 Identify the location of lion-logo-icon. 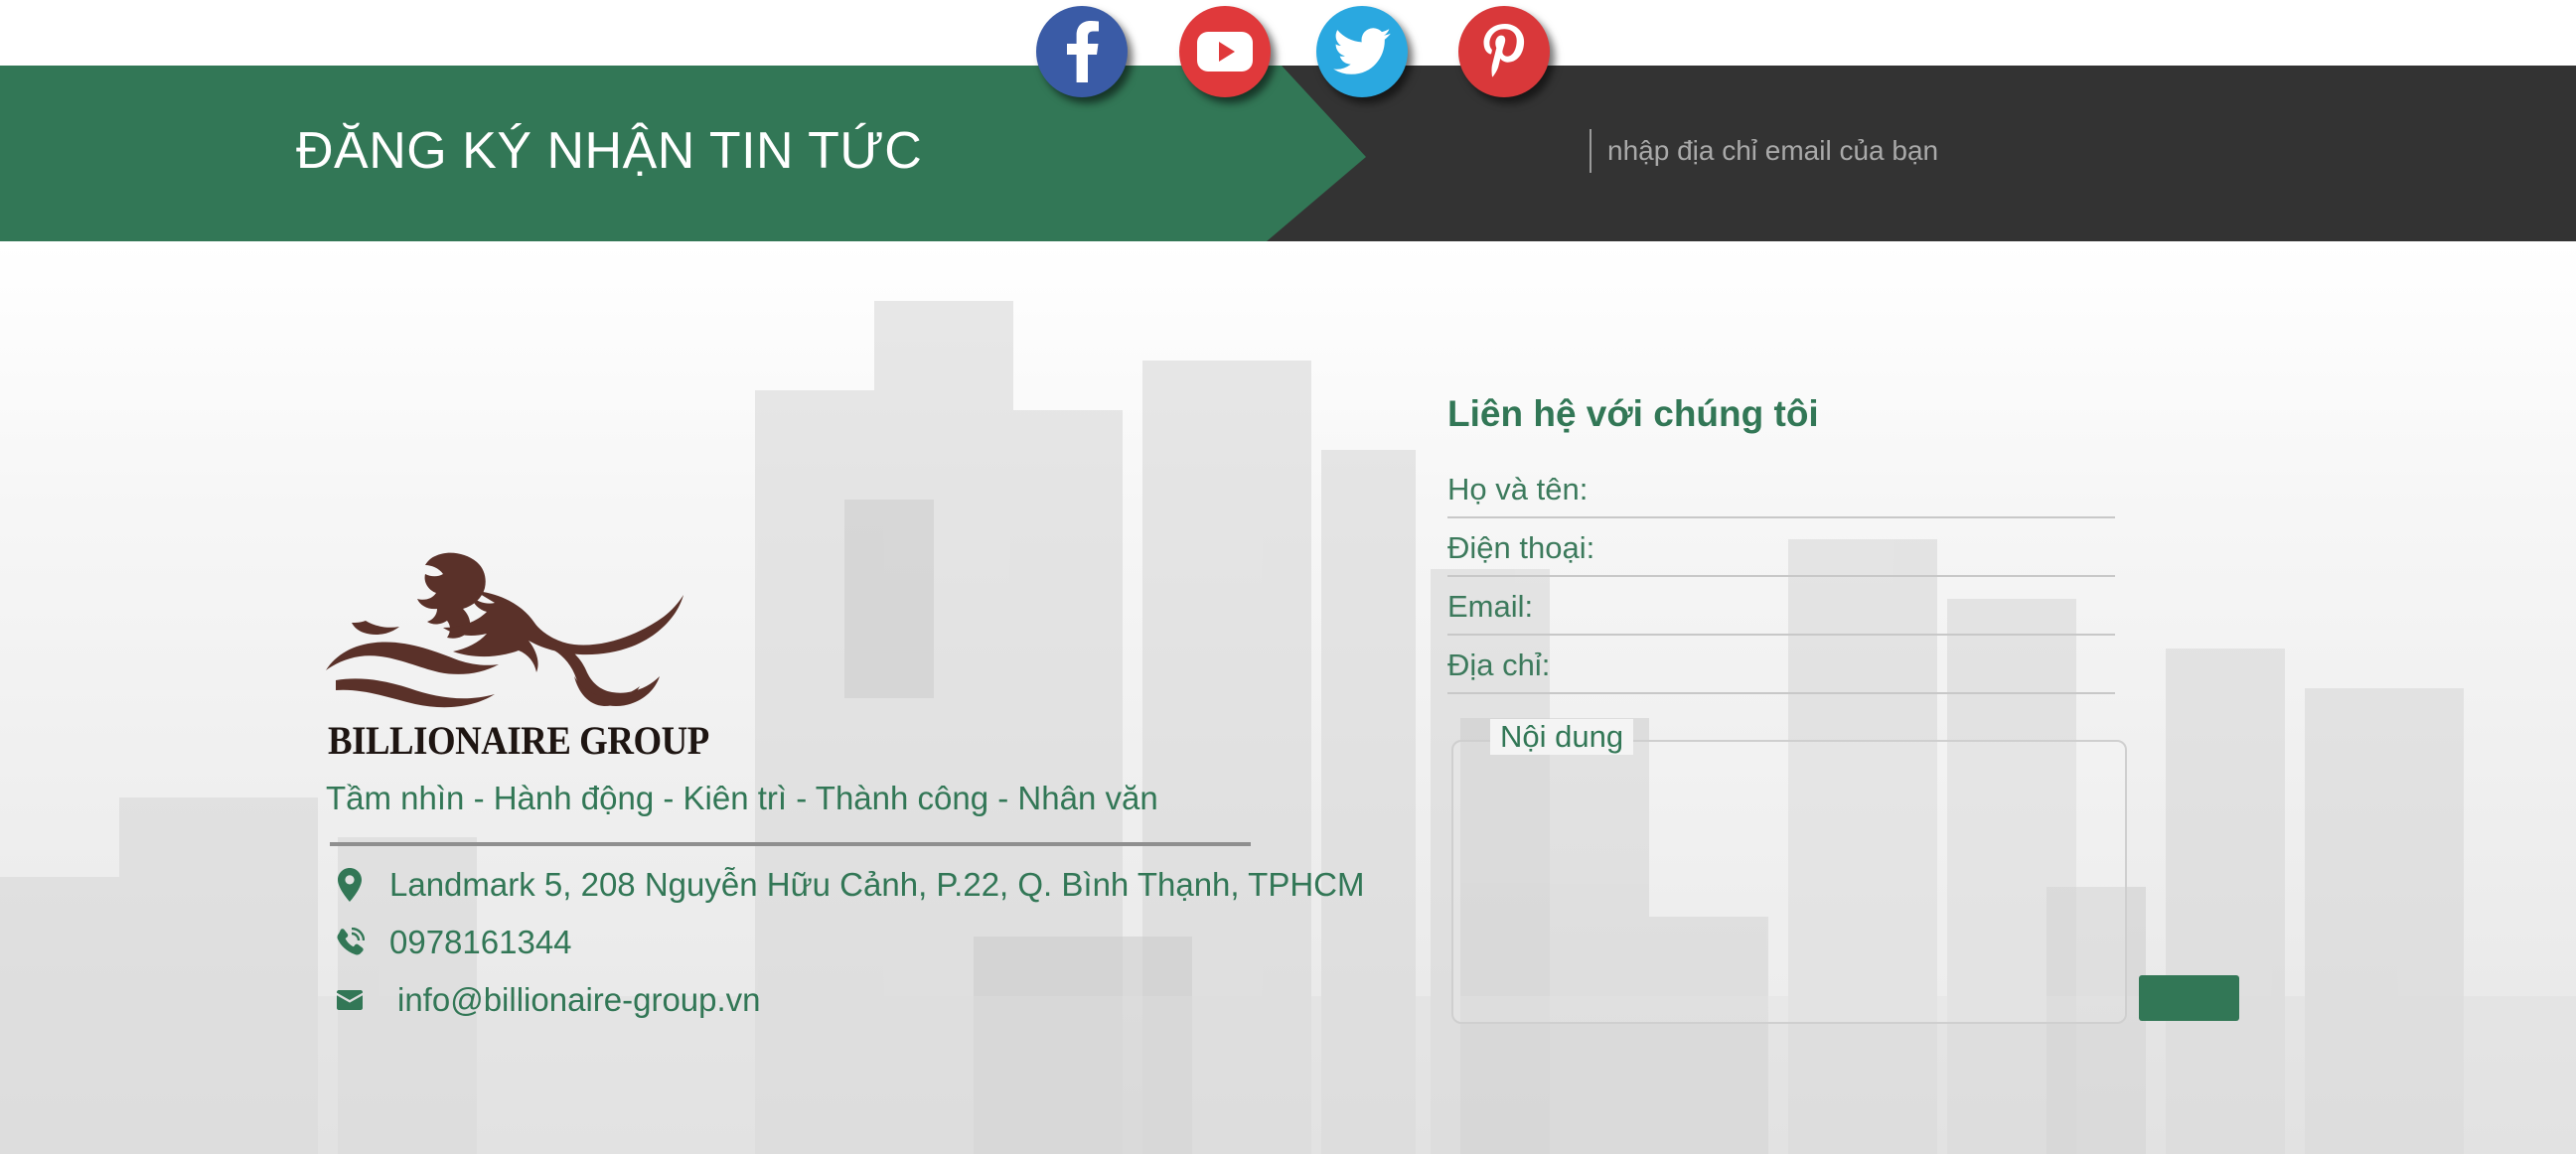
(512, 635).